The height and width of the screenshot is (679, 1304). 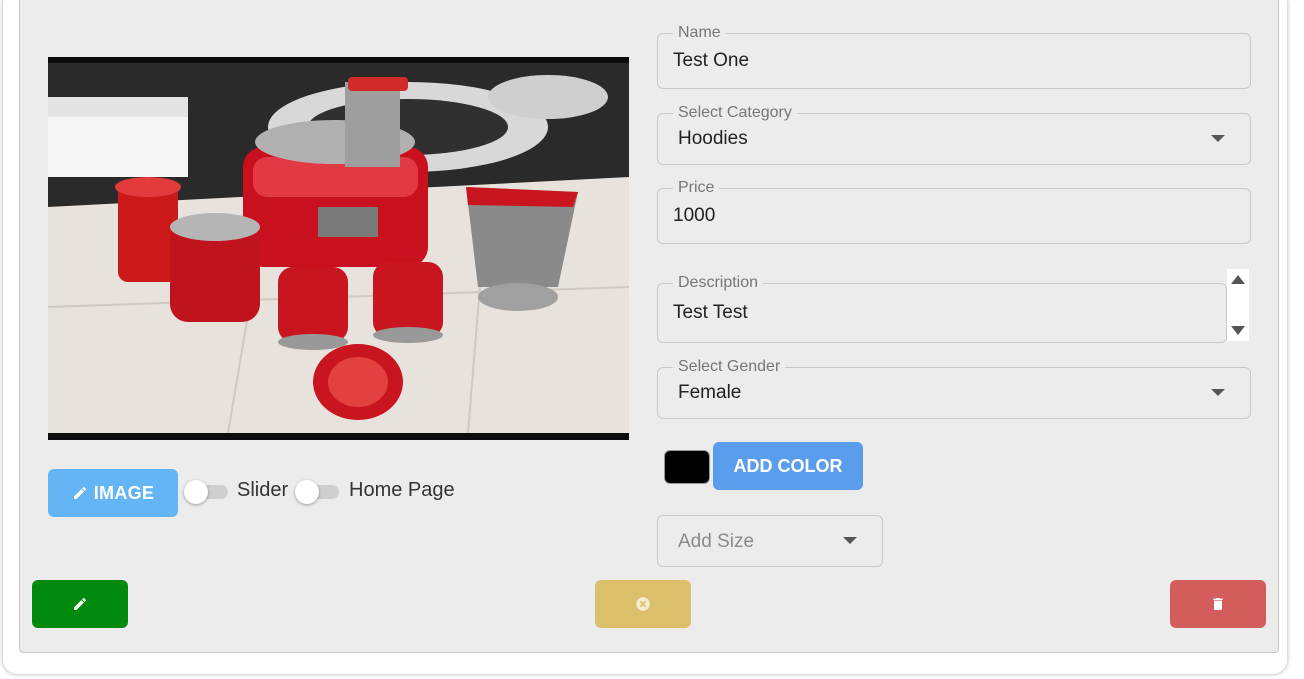 I want to click on gender-select: Select Gender Female, so click(x=954, y=388).